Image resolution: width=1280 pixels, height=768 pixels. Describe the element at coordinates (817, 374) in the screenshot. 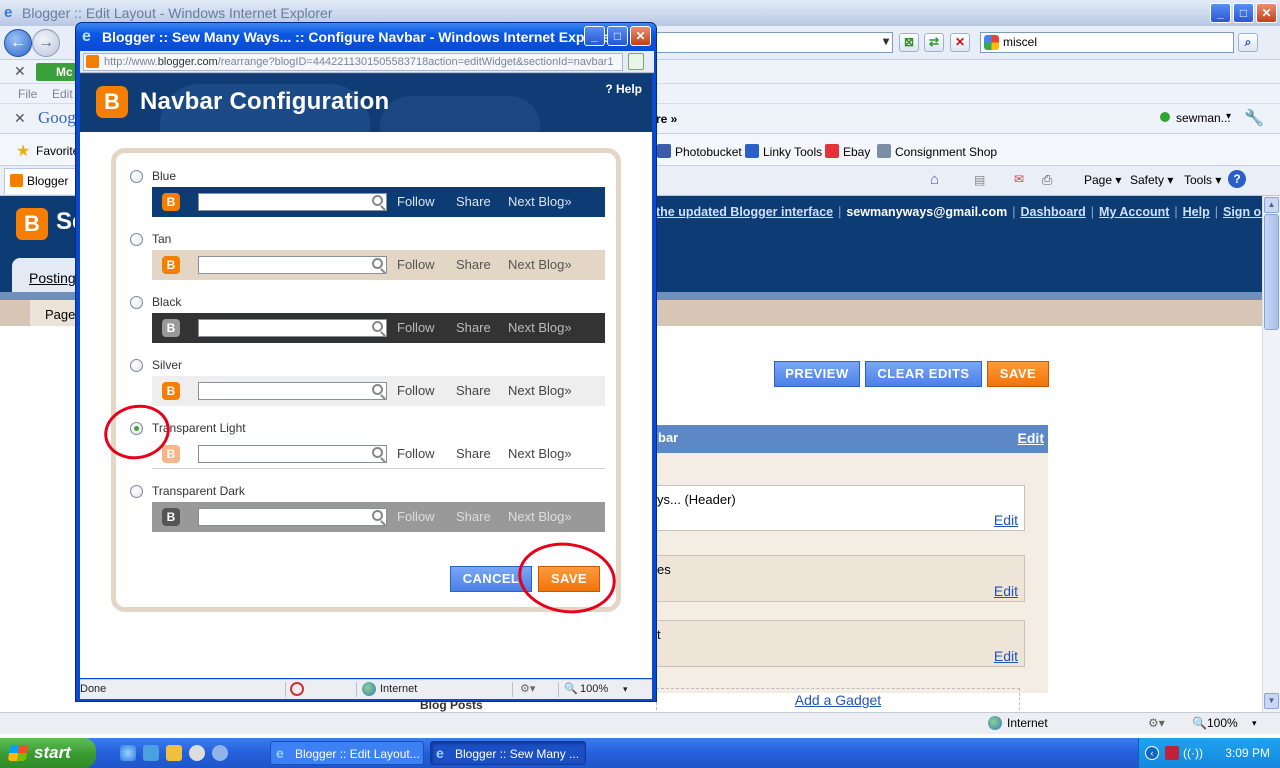

I see `preview-button: PREVIEW` at that location.